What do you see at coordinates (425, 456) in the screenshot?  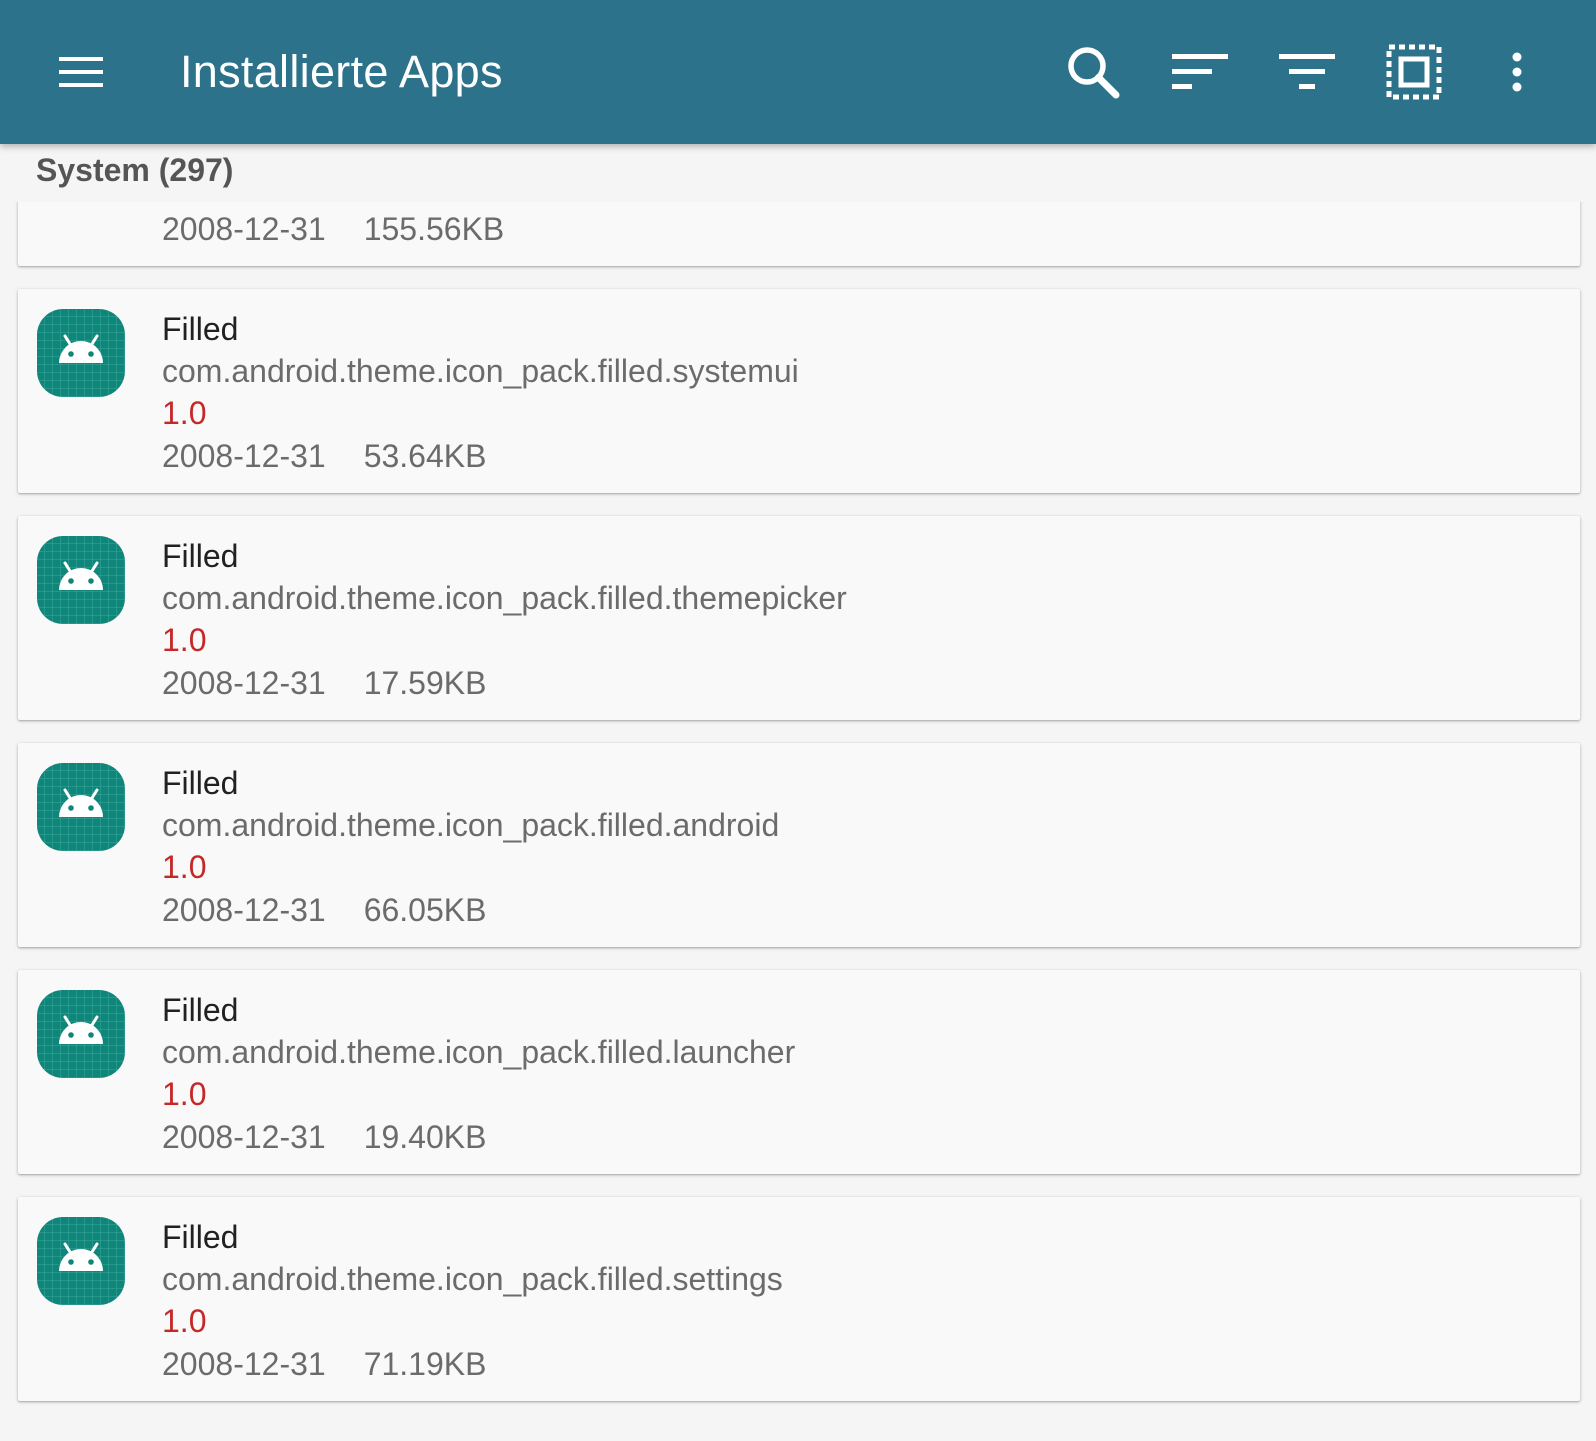 I see `app-size: 53.64KB` at bounding box center [425, 456].